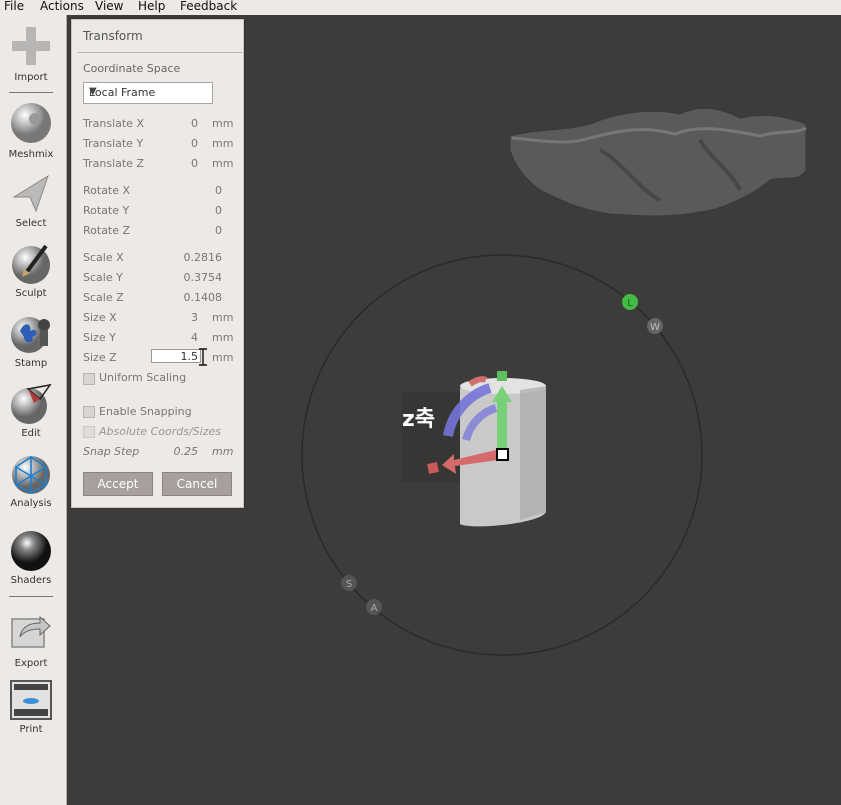 The image size is (841, 805). What do you see at coordinates (185, 123) in the screenshot?
I see `translate-x-value: 0` at bounding box center [185, 123].